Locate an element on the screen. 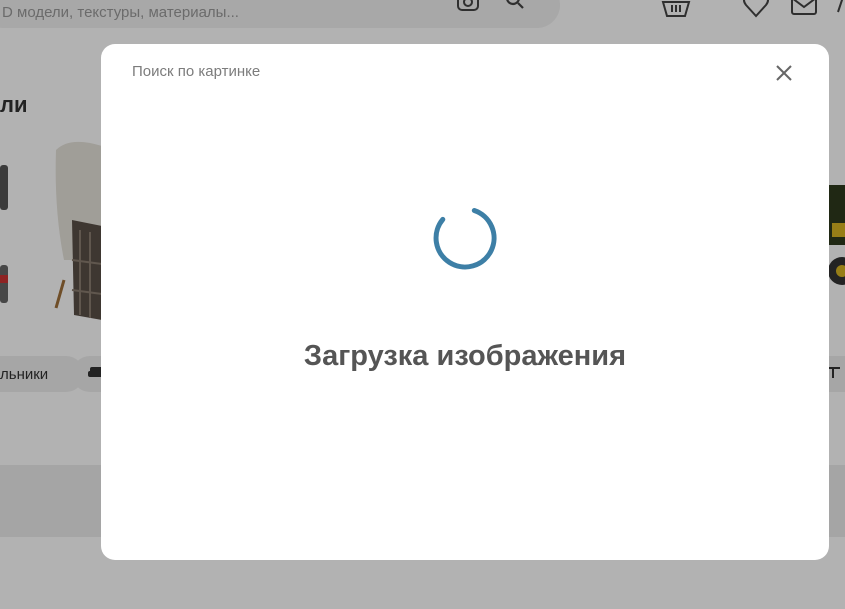 This screenshot has height=609, width=845. close-button is located at coordinates (784, 73).